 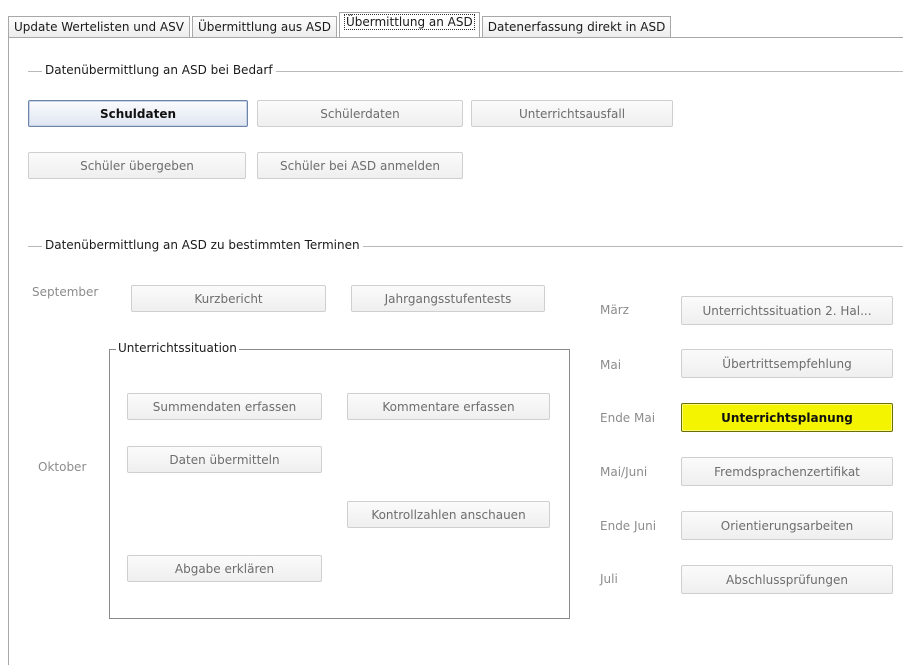 What do you see at coordinates (448, 406) in the screenshot?
I see `kommentare-erfassen-button: Kommentare erfassen` at bounding box center [448, 406].